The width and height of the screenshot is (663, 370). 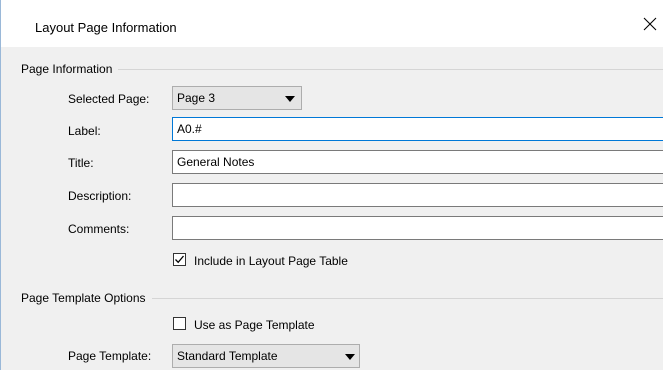 I want to click on use-as-page-template-label: Use as Page Template, so click(x=254, y=325).